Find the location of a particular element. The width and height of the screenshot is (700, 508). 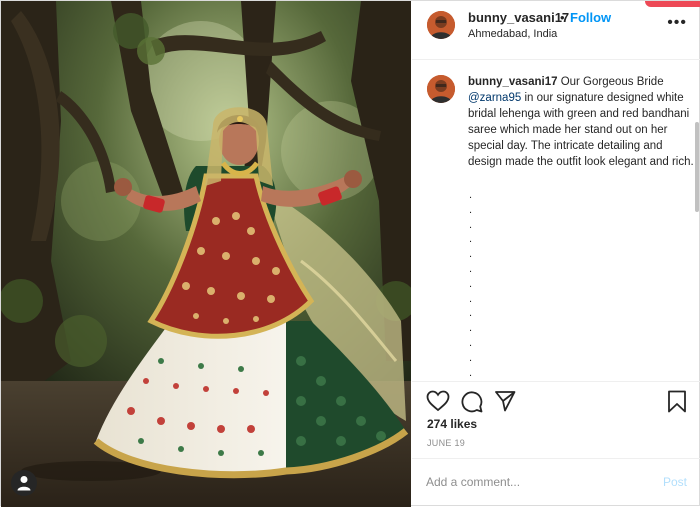

share-icon is located at coordinates (505, 401).